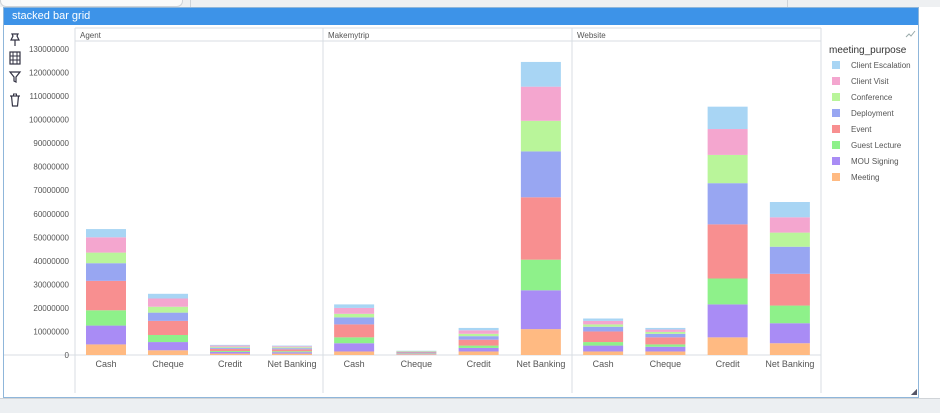 This screenshot has height=413, width=940. I want to click on browser-tab, so click(91, 3).